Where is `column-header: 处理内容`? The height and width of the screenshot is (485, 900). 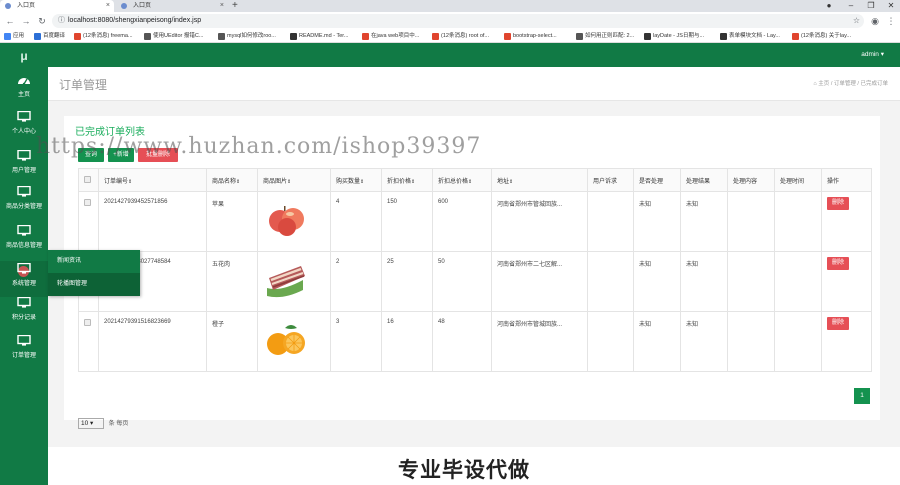
column-header: 处理内容 is located at coordinates (751, 180).